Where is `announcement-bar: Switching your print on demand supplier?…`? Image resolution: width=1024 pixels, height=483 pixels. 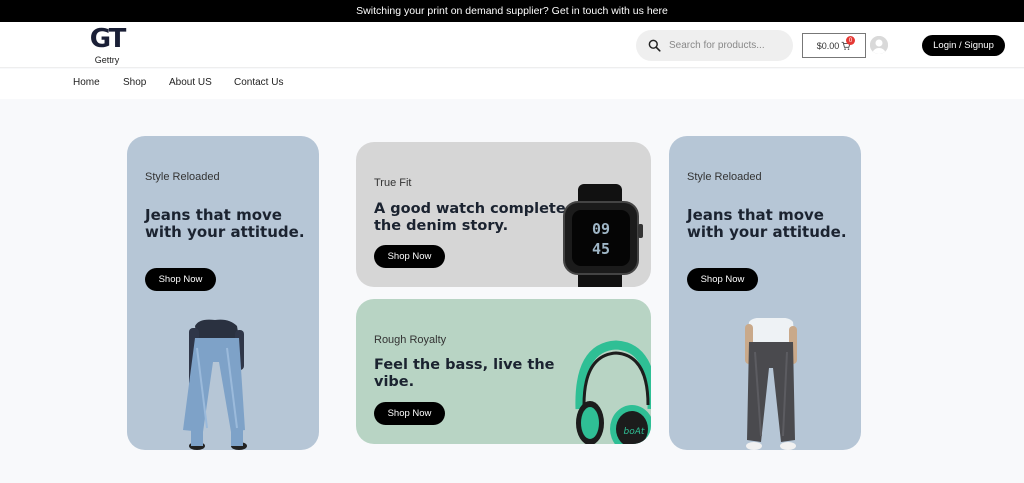 announcement-bar: Switching your print on demand supplier?… is located at coordinates (512, 11).